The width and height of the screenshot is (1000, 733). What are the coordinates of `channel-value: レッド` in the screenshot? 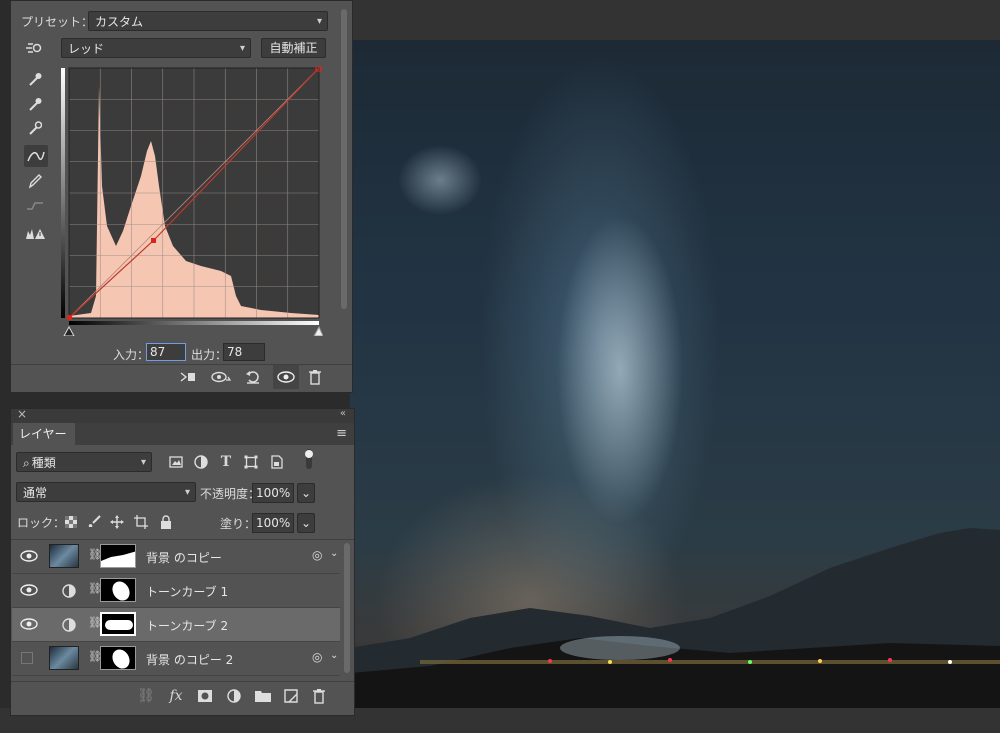 It's located at (86, 49).